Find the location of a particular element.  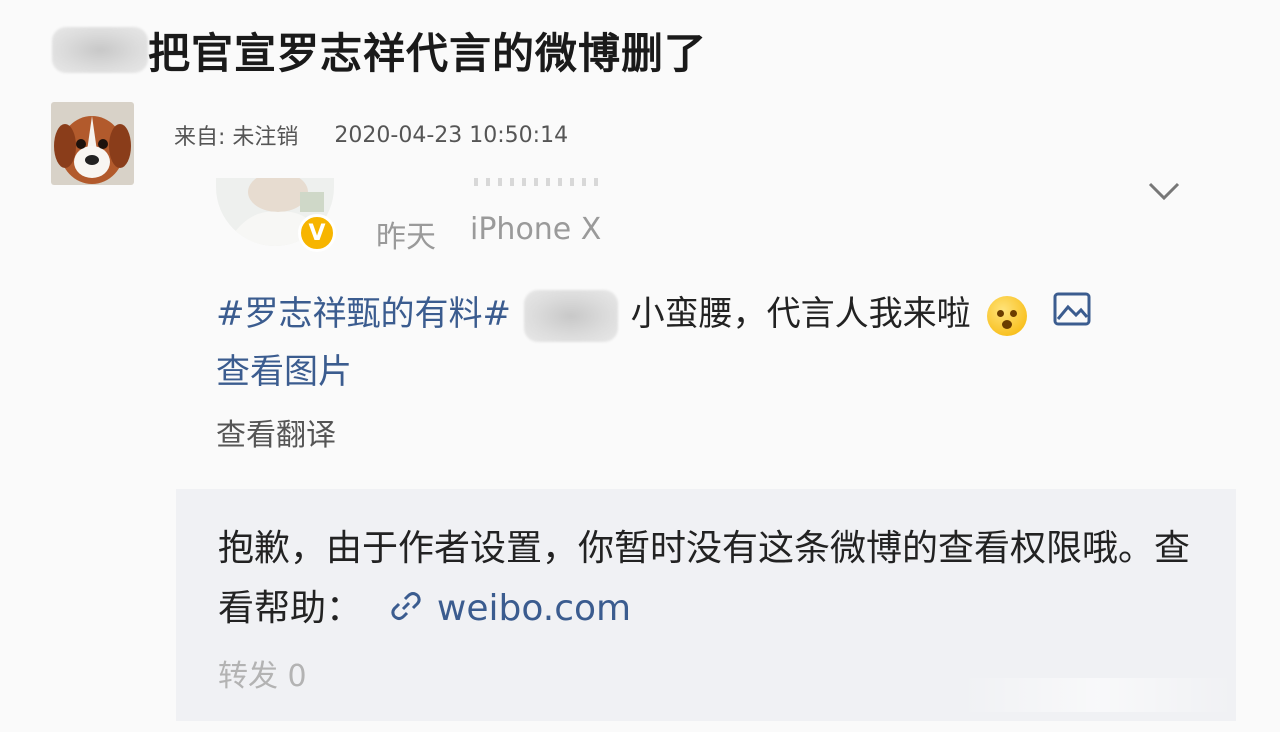

flushed-face-emoji is located at coordinates (1007, 315).